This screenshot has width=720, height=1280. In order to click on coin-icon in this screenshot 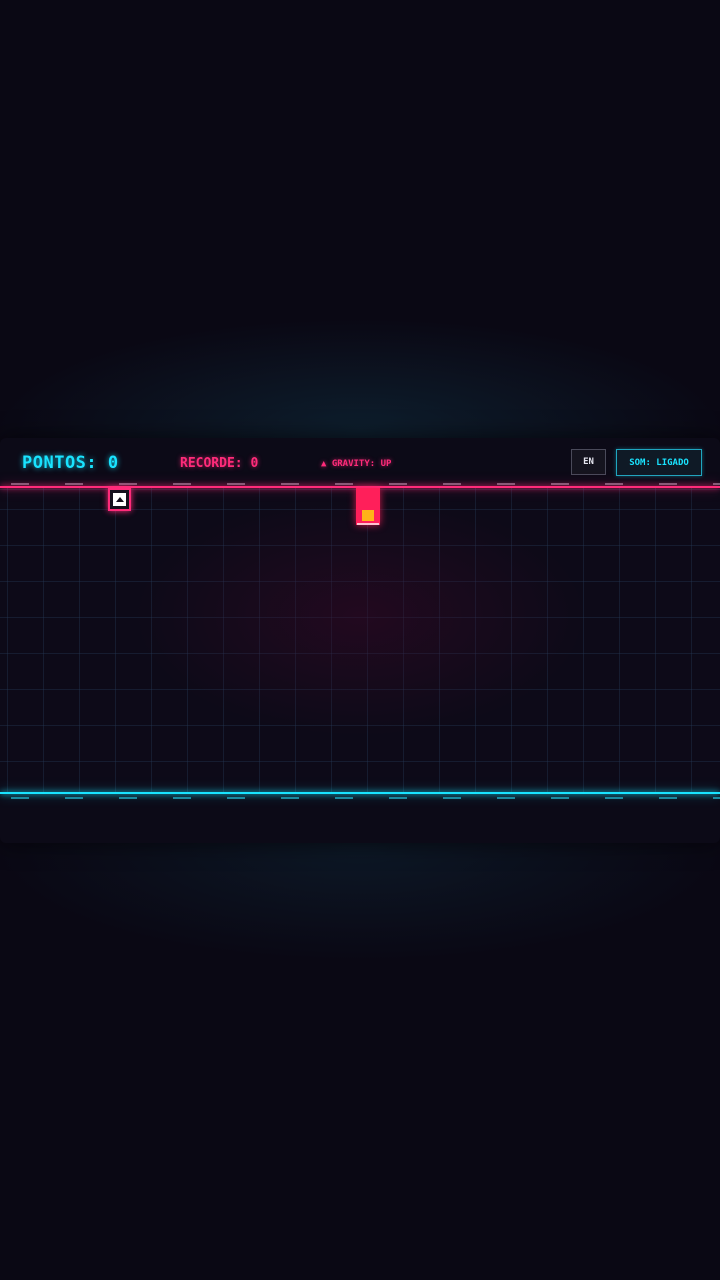, I will do `click(368, 515)`.